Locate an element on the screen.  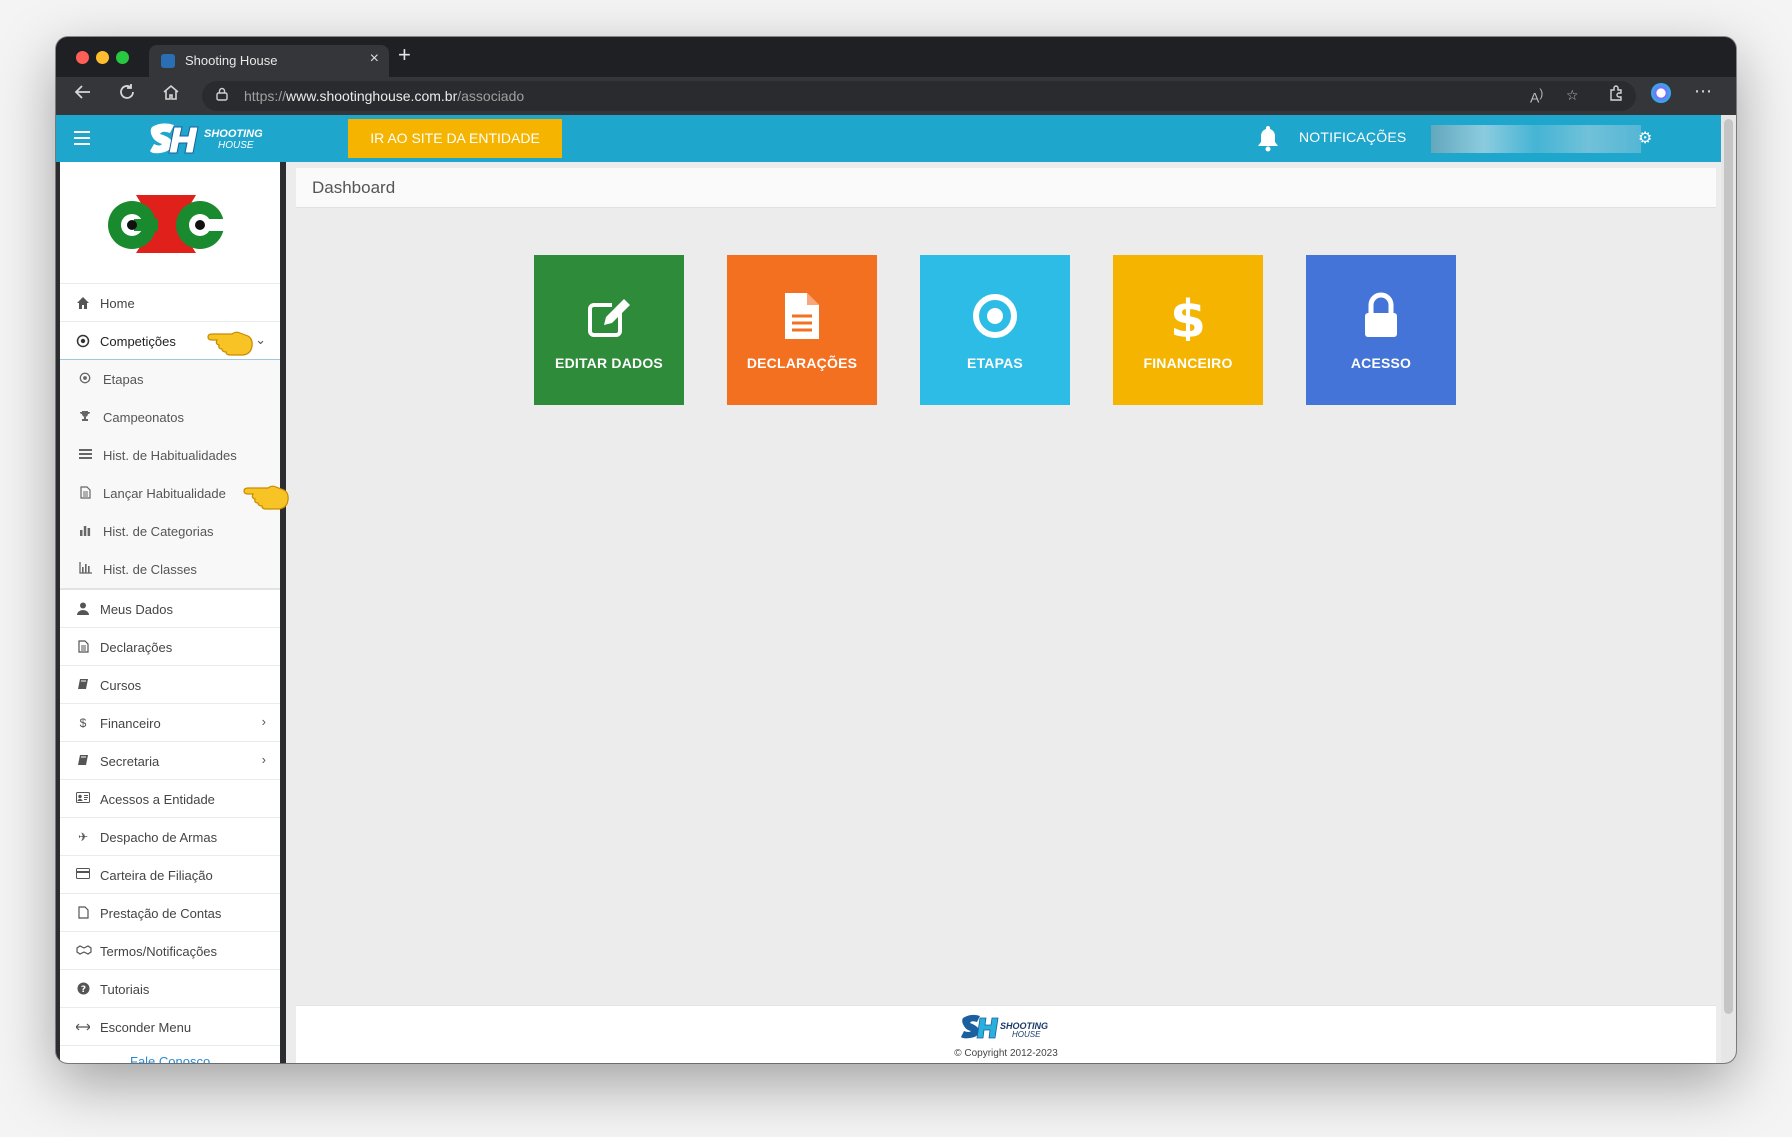
sidebar-item-label: Hist. de Categorias is located at coordinates (158, 531).